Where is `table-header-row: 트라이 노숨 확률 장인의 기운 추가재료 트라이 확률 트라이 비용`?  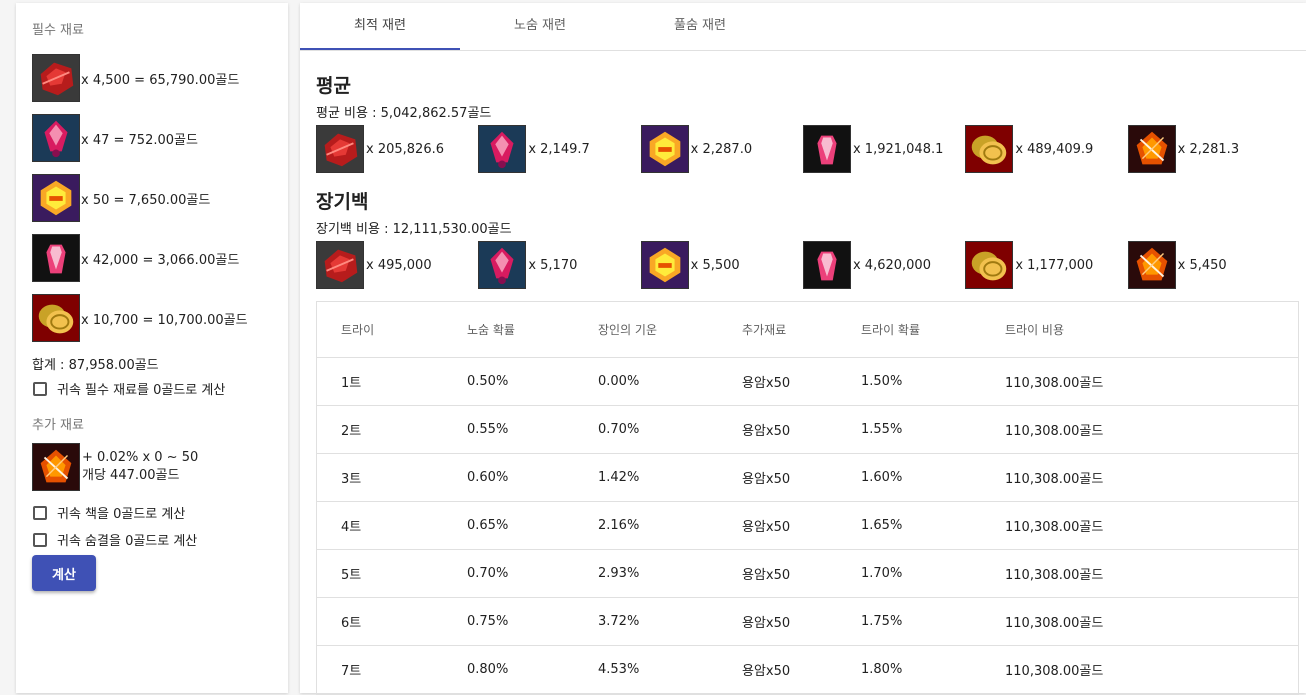 table-header-row: 트라이 노숨 확률 장인의 기운 추가재료 트라이 확률 트라이 비용 is located at coordinates (807, 330).